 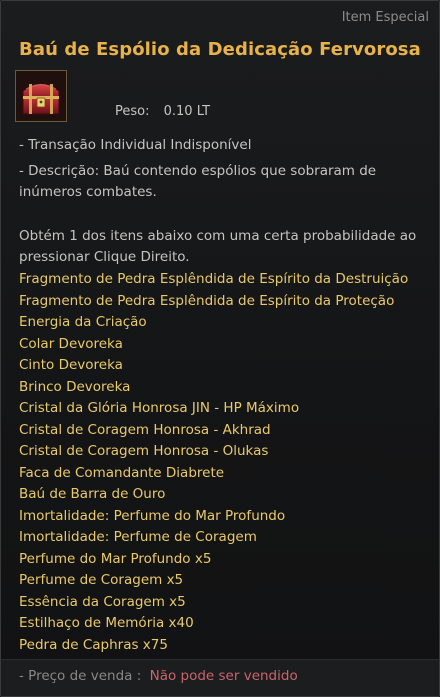 I want to click on reward-item: Faca de Comandante Diabrete, so click(x=122, y=472).